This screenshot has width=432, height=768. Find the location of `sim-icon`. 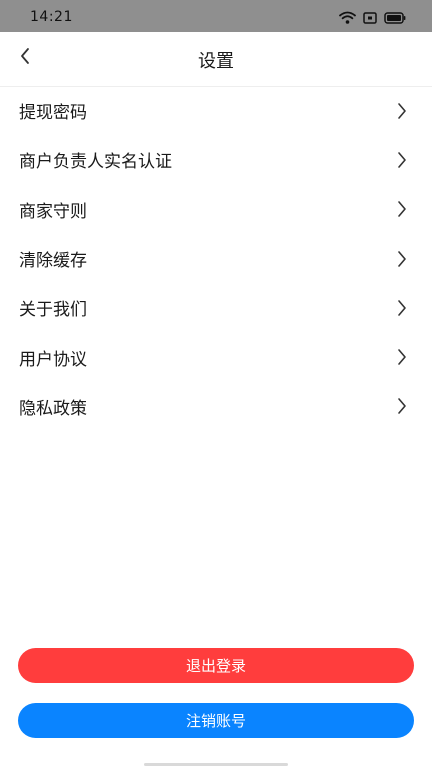

sim-icon is located at coordinates (370, 18).